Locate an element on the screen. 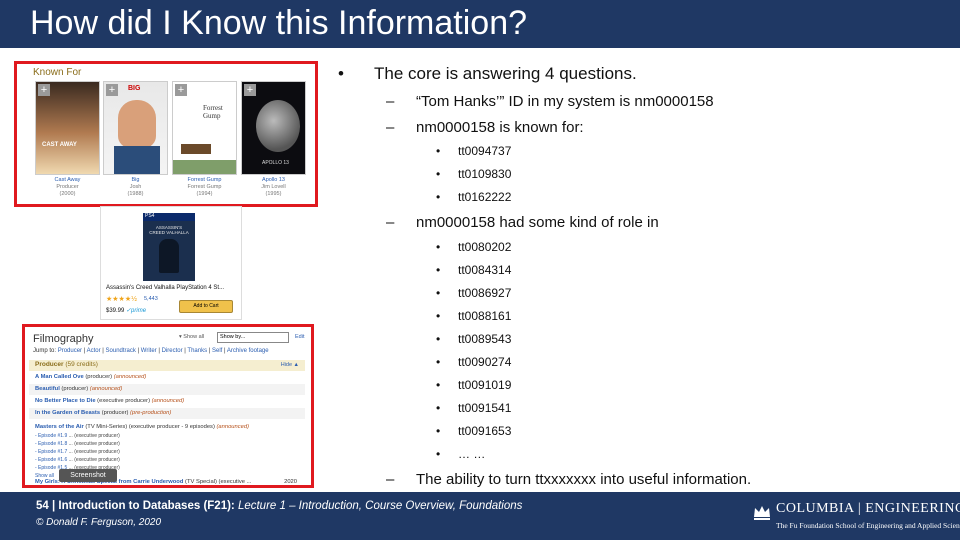 Image resolution: width=960 pixels, height=540 pixels. hide-toggle: Hide ▲ is located at coordinates (290, 365).